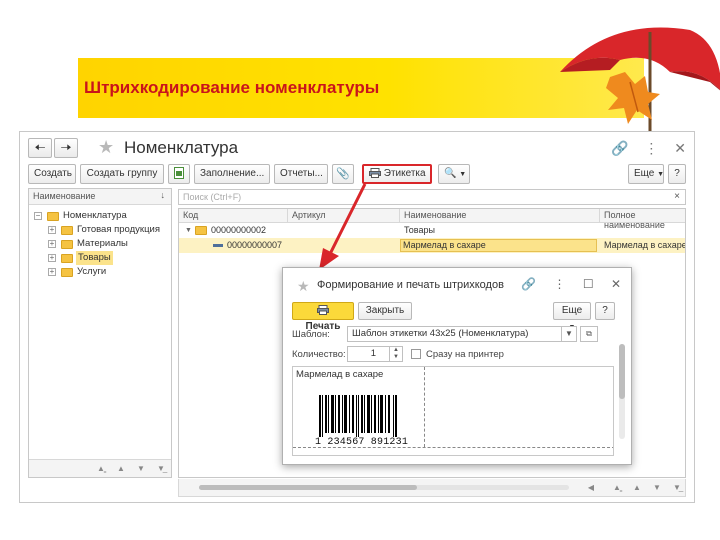  I want to click on horizontal-scrollbar, so click(384, 487).